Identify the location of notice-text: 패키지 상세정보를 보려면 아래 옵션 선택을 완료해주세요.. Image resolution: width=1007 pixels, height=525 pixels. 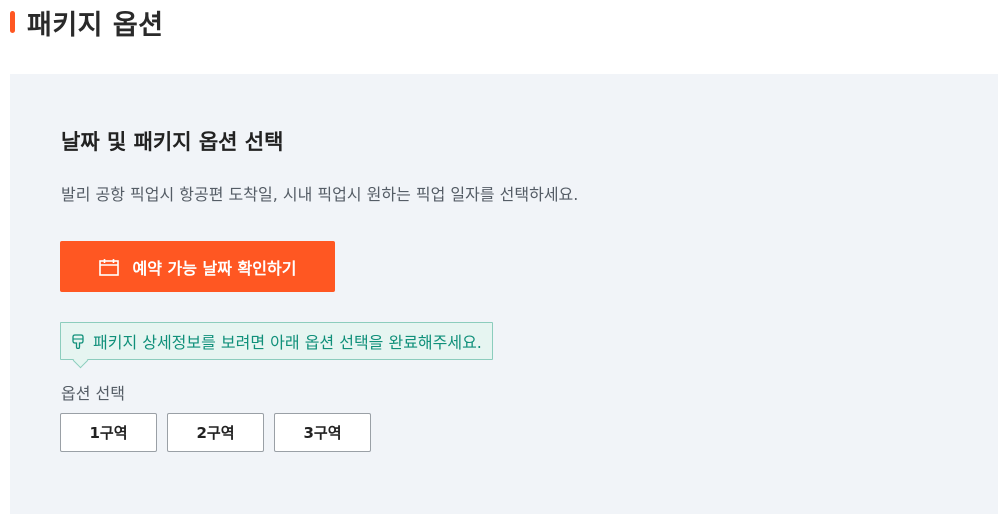
(287, 342).